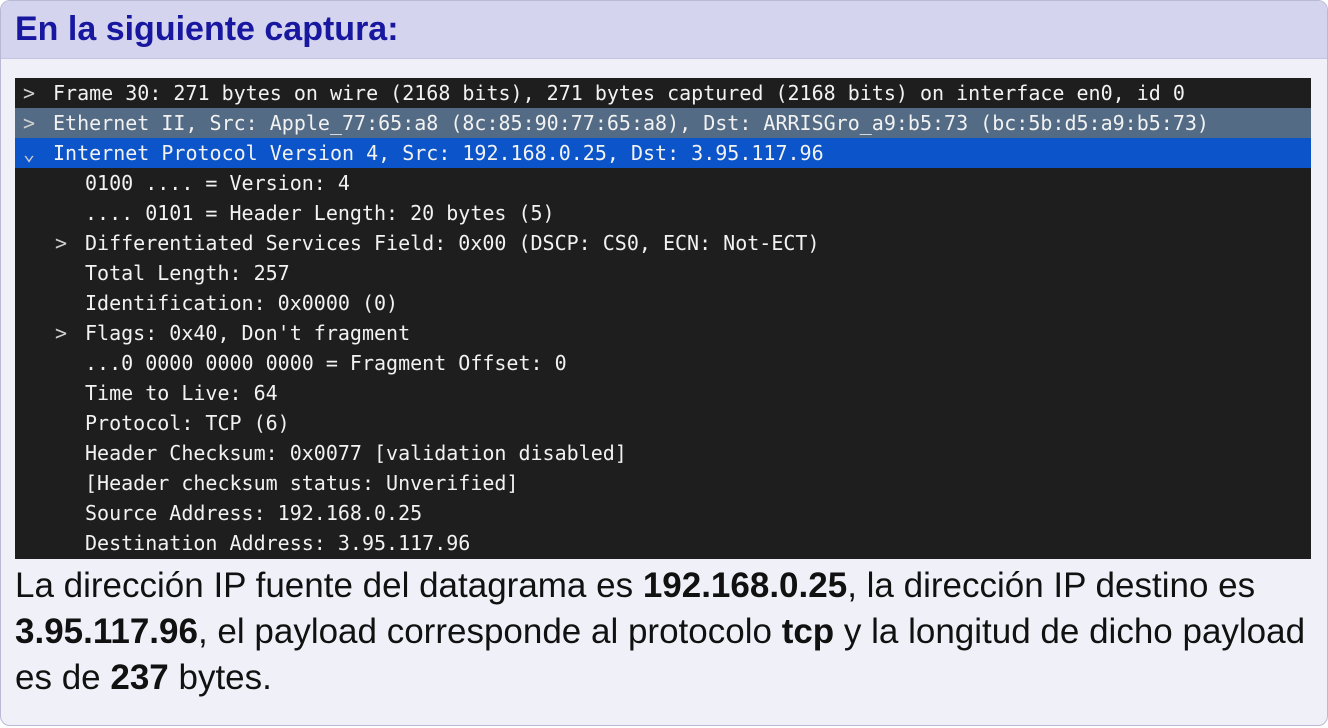 The image size is (1328, 728). Describe the element at coordinates (663, 543) in the screenshot. I see `tree-row-destination-address: Destination Address: 3.95.117.96` at that location.